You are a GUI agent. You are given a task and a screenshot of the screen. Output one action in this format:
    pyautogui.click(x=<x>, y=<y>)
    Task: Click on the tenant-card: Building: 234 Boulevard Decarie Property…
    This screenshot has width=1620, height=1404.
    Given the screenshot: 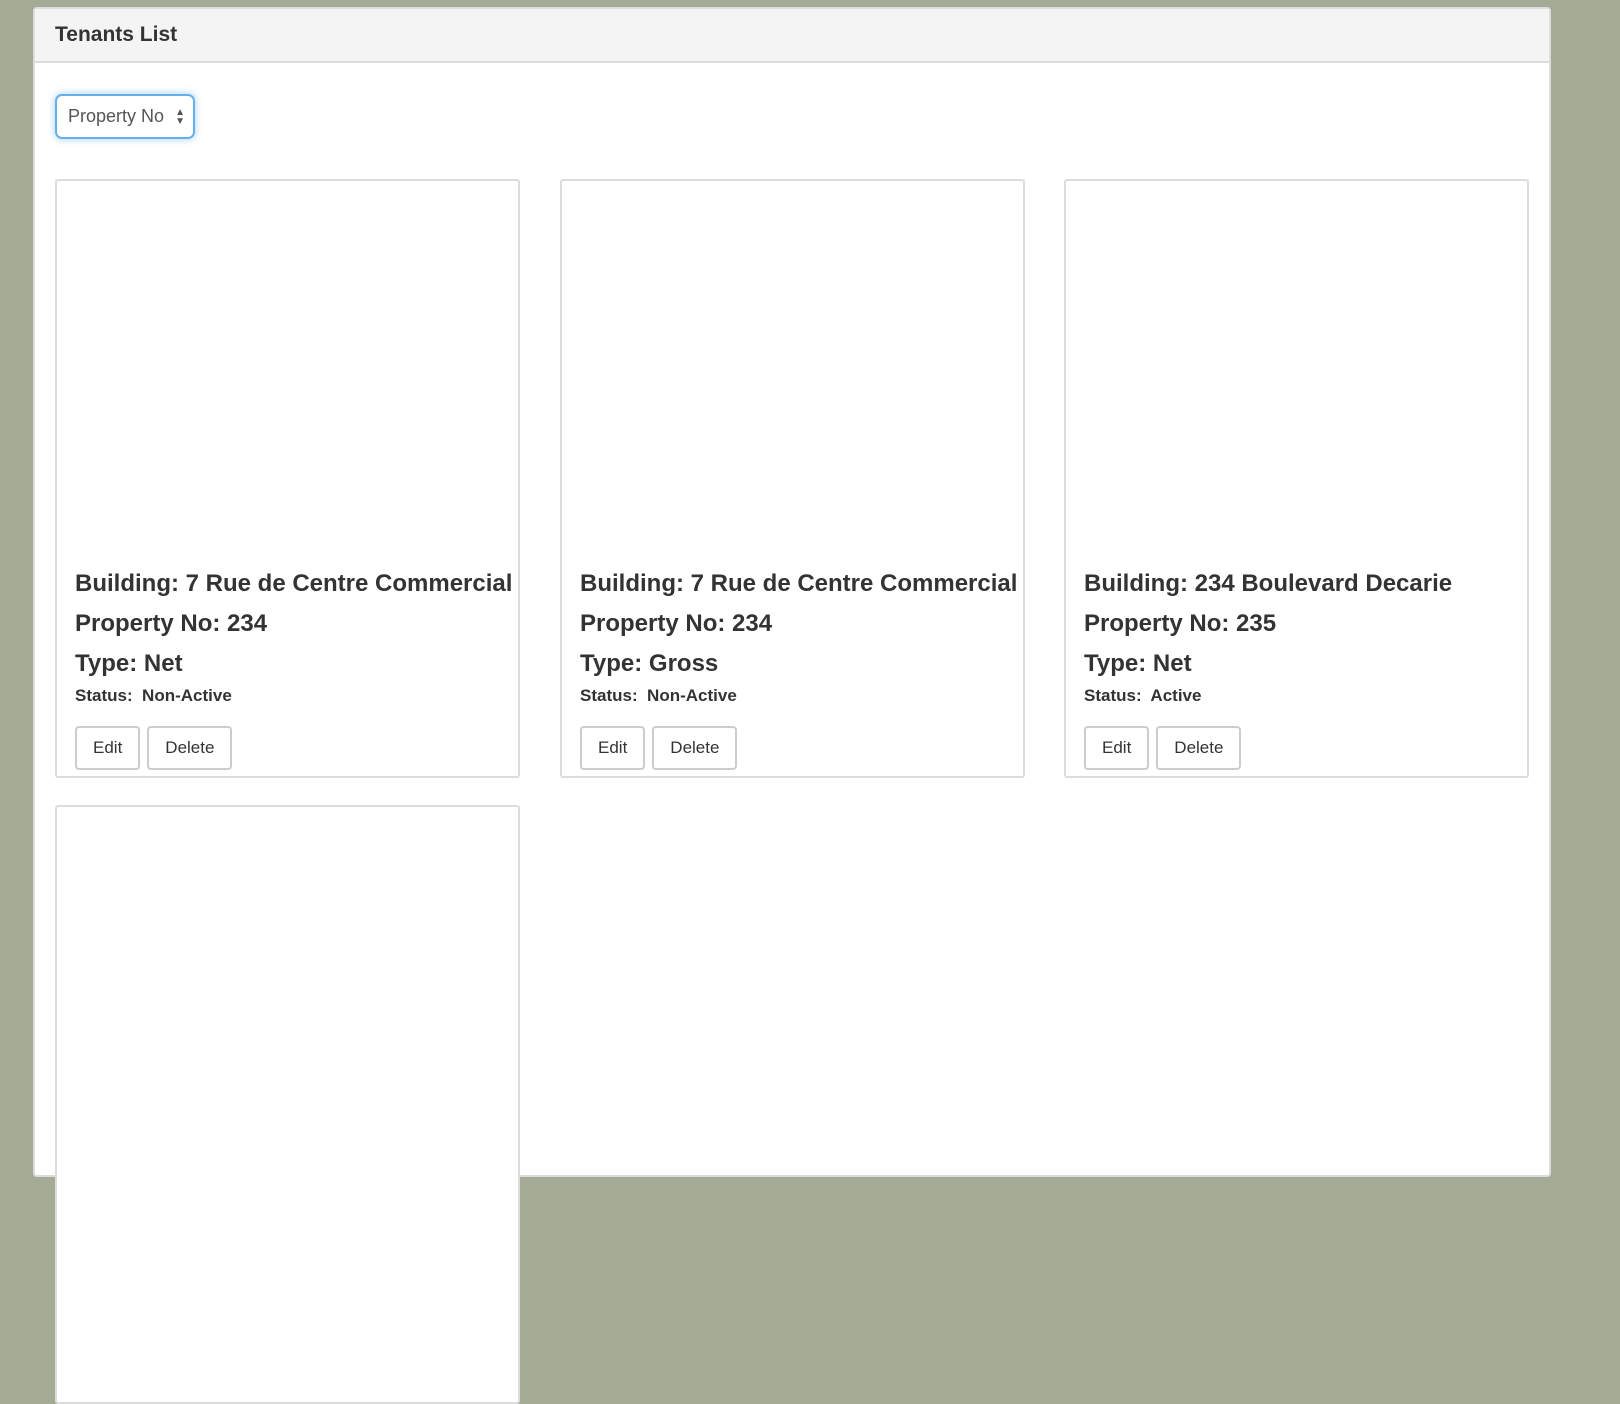 What is the action you would take?
    pyautogui.click(x=1296, y=478)
    